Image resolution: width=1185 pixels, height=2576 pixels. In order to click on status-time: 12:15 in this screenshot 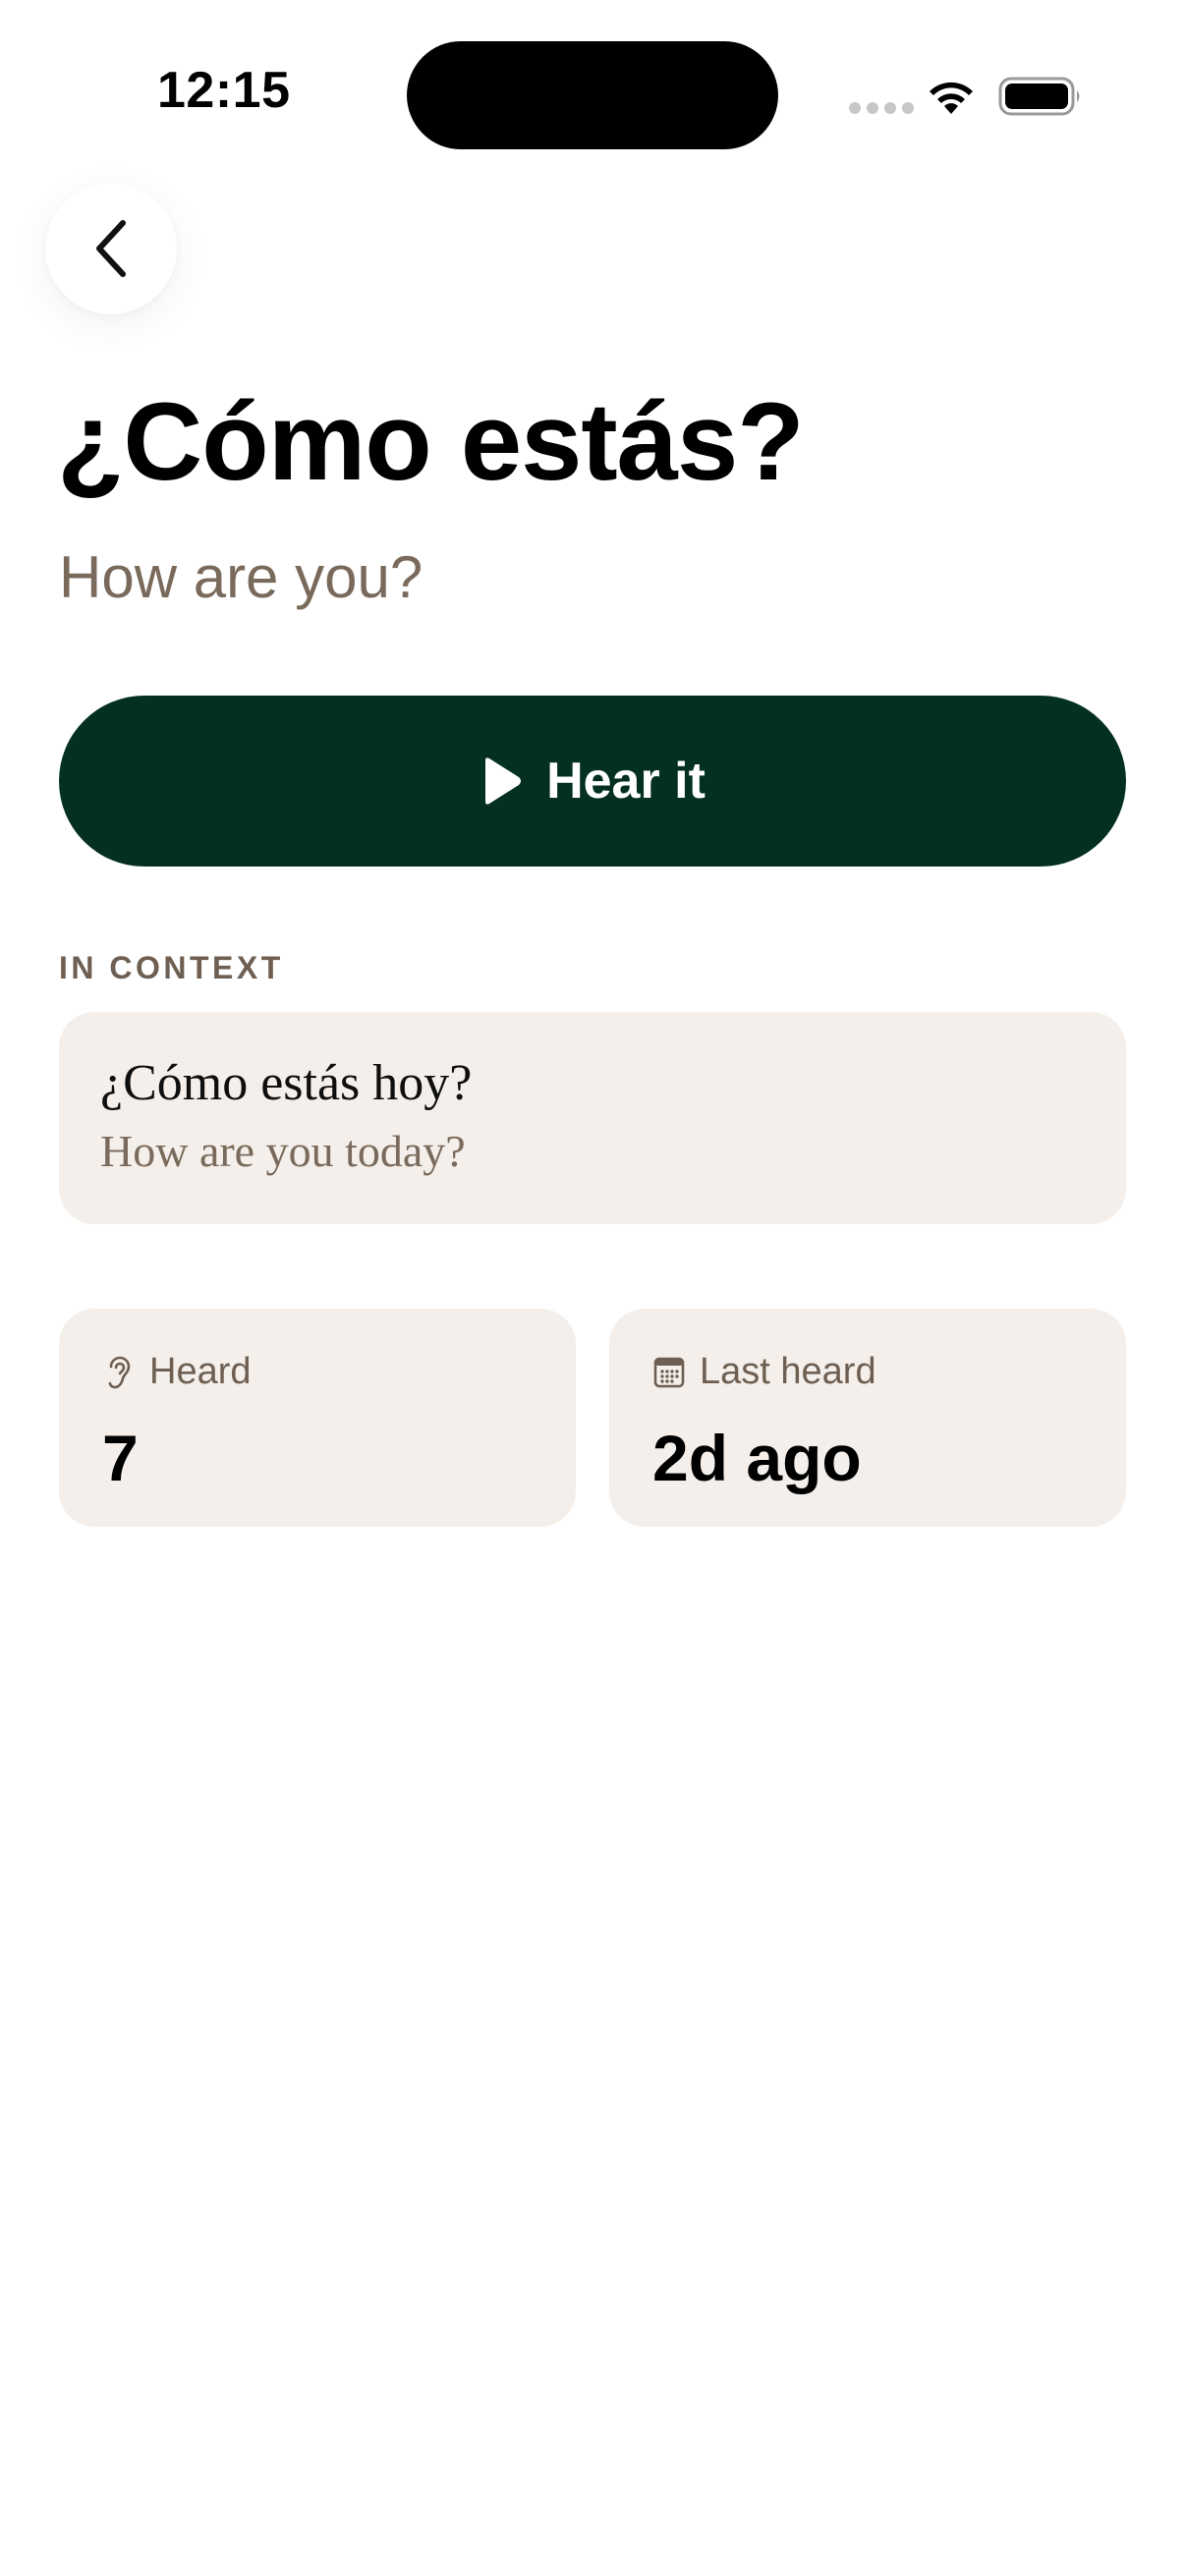, I will do `click(224, 90)`.